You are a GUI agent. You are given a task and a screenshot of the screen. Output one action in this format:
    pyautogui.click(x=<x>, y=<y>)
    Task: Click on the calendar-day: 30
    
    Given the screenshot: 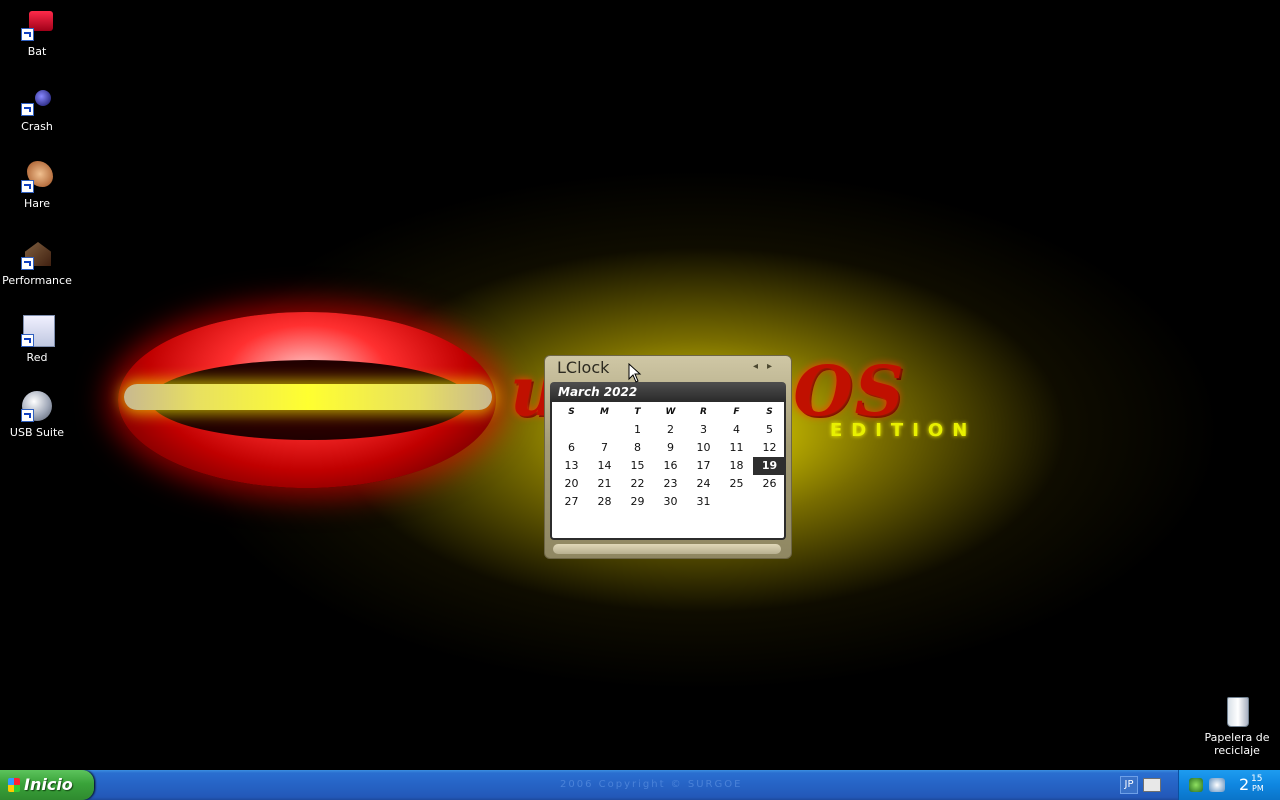 What is the action you would take?
    pyautogui.click(x=670, y=502)
    